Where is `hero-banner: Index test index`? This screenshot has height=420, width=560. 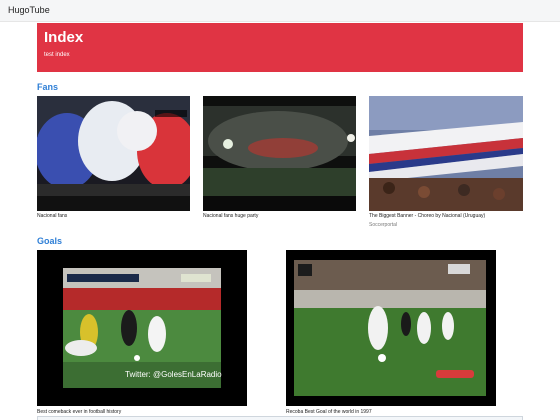 hero-banner: Index test index is located at coordinates (280, 47).